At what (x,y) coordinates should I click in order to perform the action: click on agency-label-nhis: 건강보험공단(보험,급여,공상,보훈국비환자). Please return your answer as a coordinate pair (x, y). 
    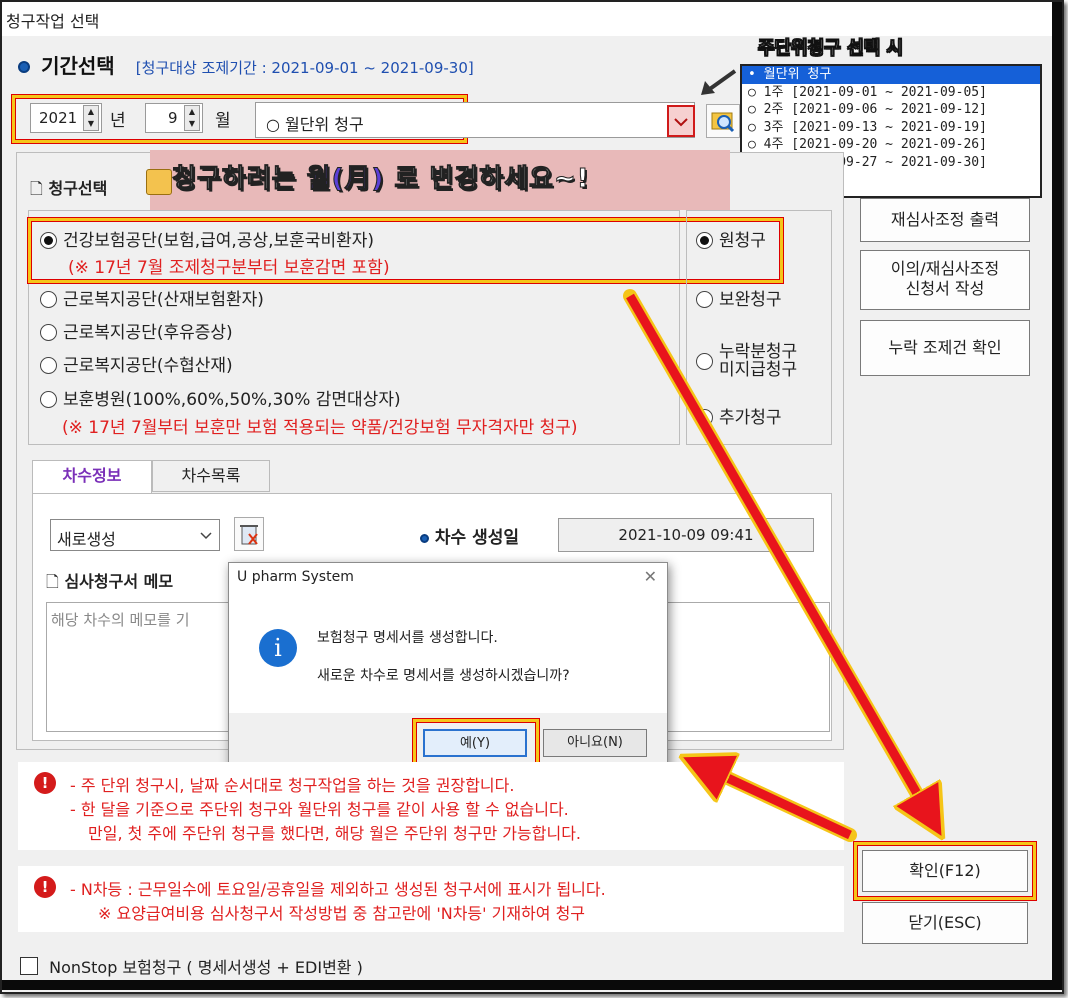
    Looking at the image, I should click on (218, 241).